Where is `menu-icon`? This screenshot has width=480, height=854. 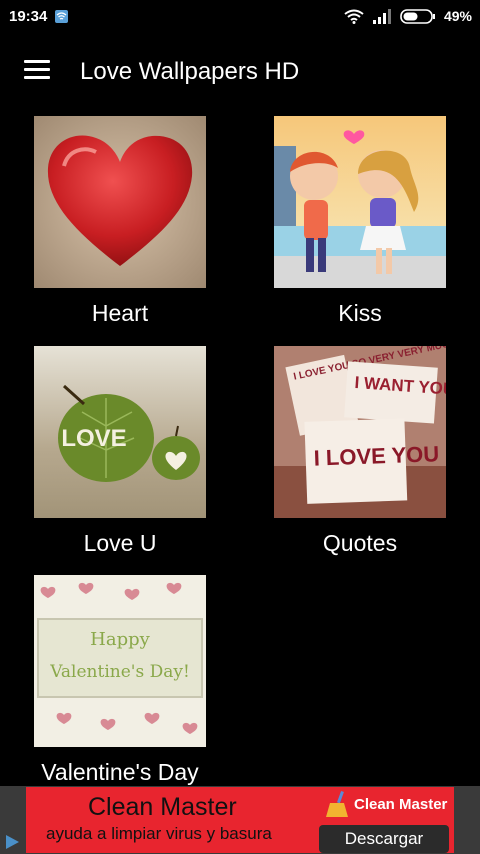 menu-icon is located at coordinates (37, 71).